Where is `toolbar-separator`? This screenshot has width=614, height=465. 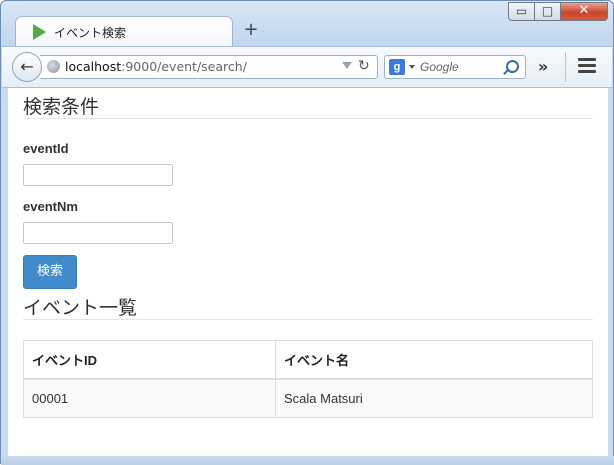
toolbar-separator is located at coordinates (565, 67).